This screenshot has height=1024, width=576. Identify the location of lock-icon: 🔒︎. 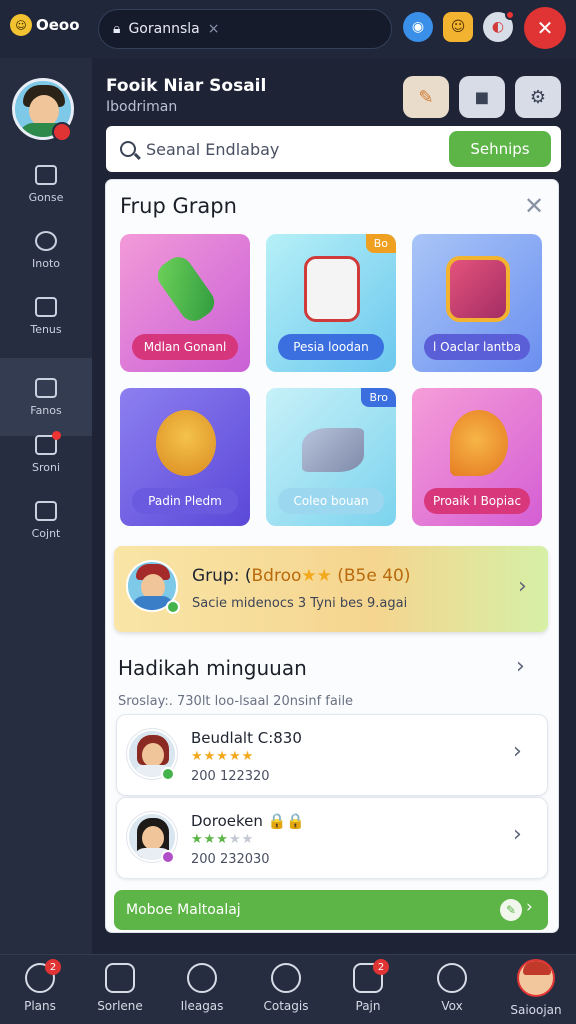
(117, 29).